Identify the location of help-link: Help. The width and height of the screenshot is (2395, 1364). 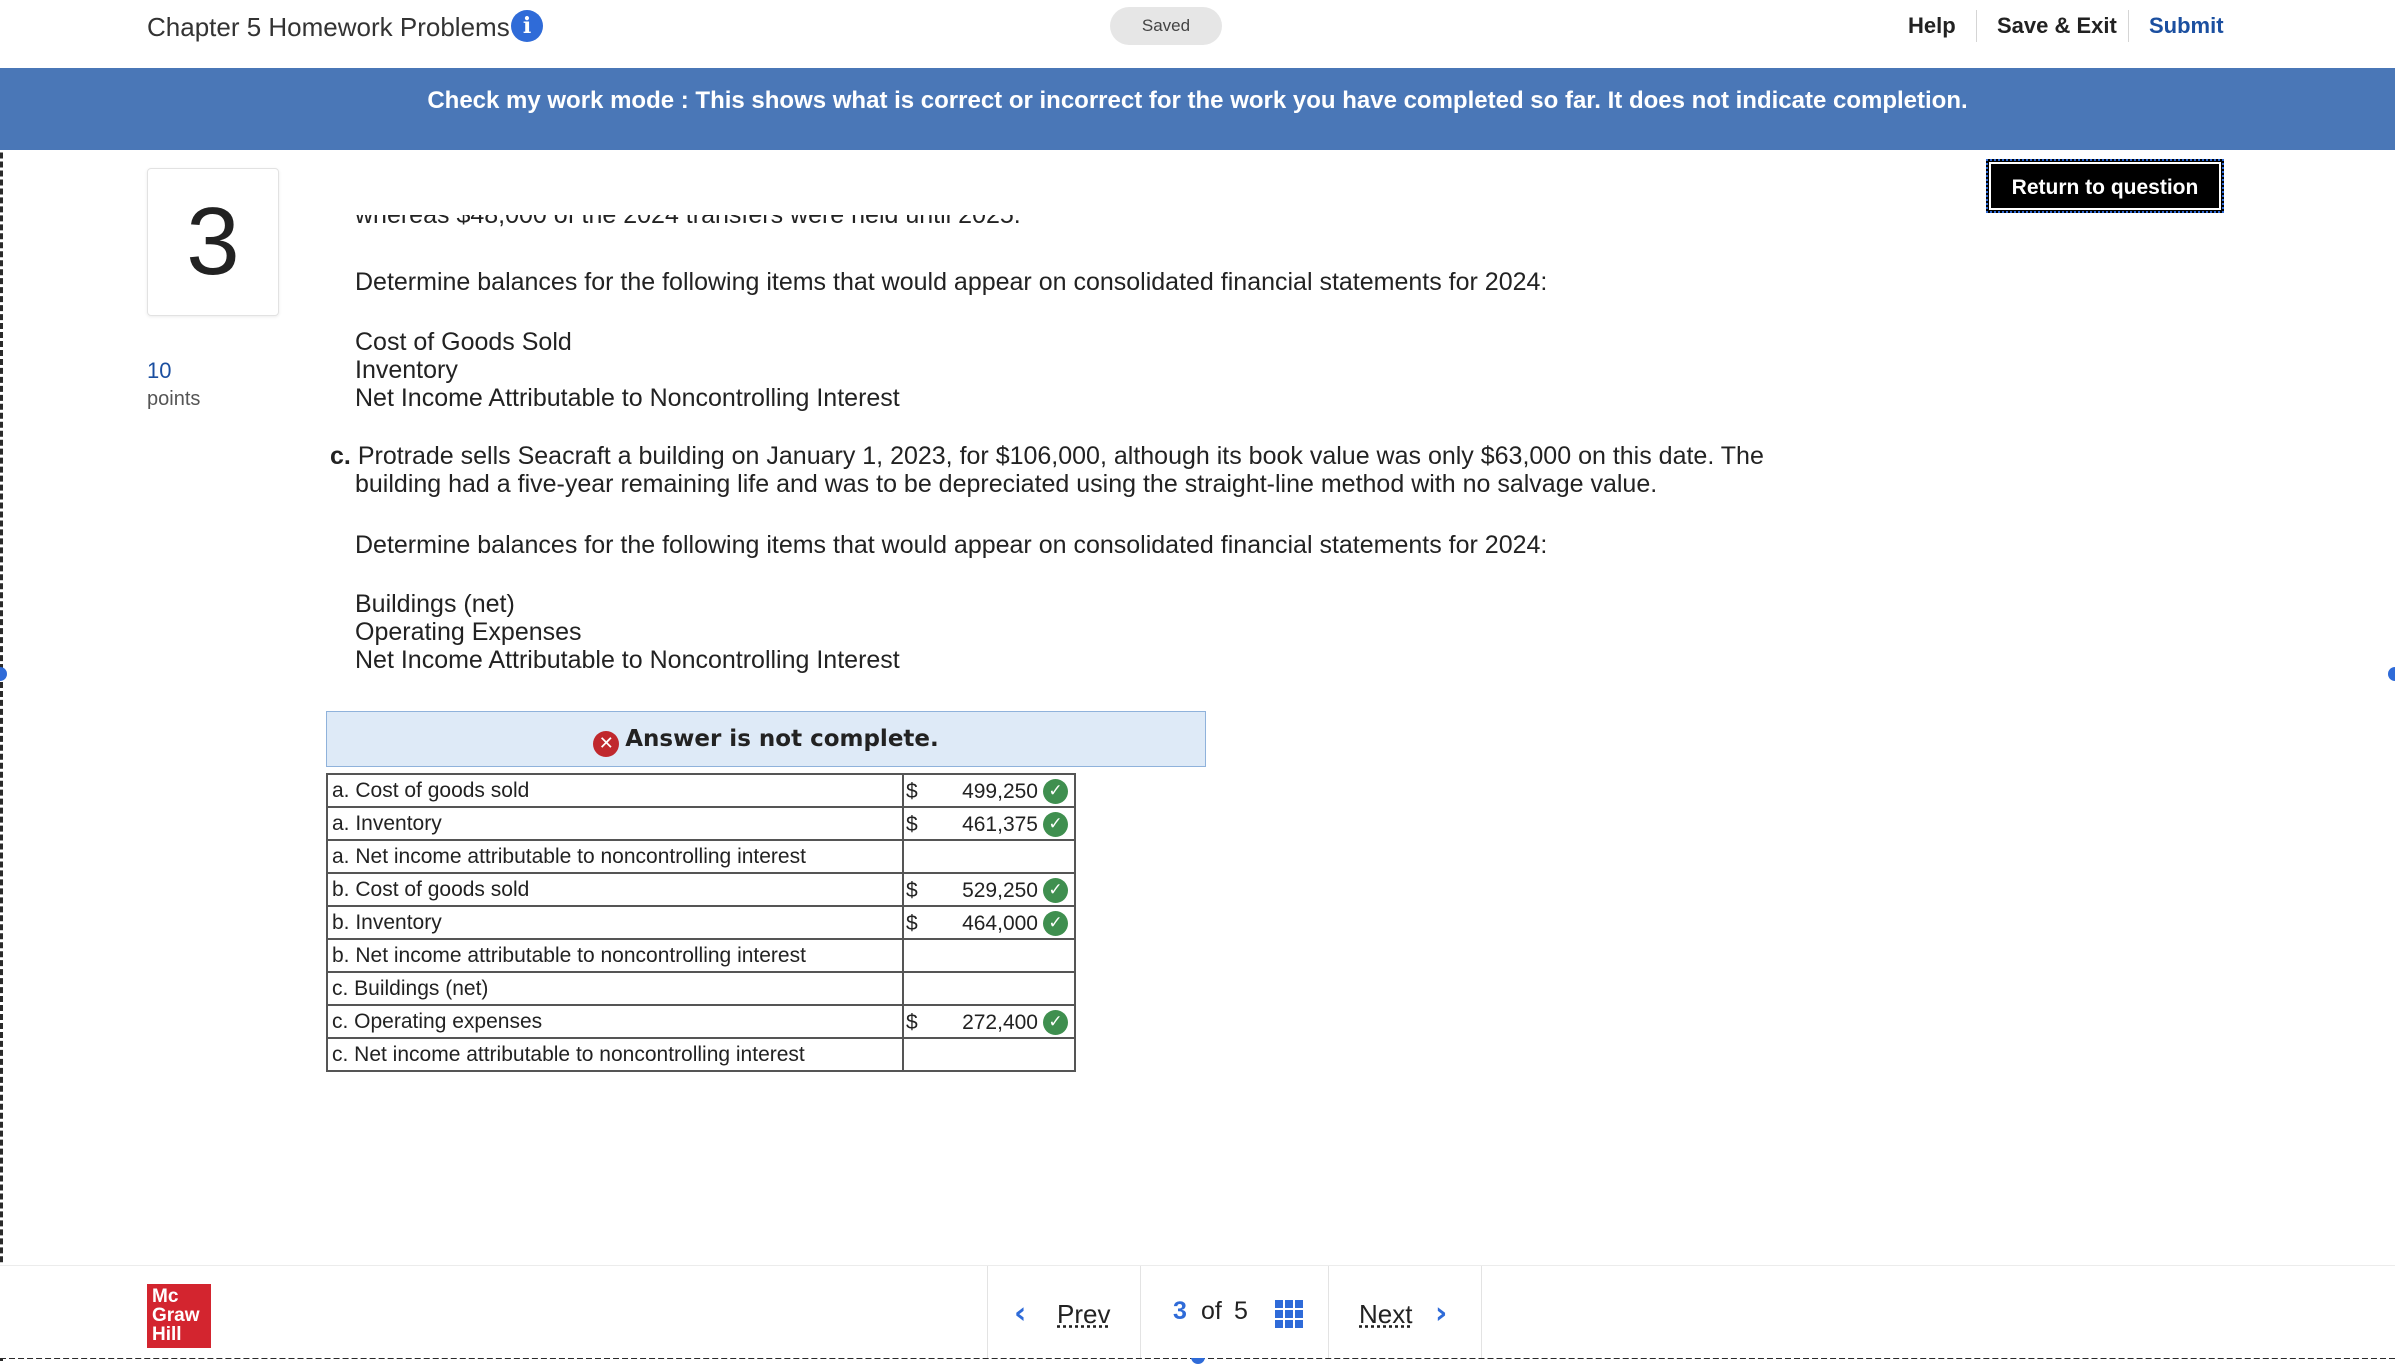
(1932, 26).